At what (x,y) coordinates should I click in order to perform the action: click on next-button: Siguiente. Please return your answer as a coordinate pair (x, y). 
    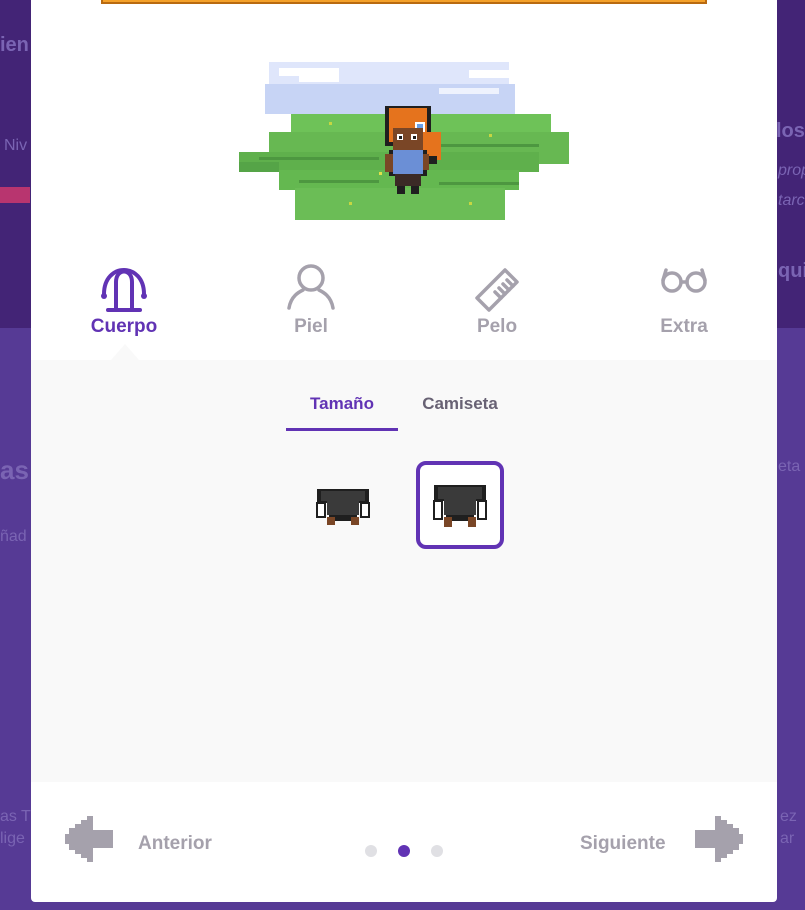
    Looking at the image, I should click on (662, 844).